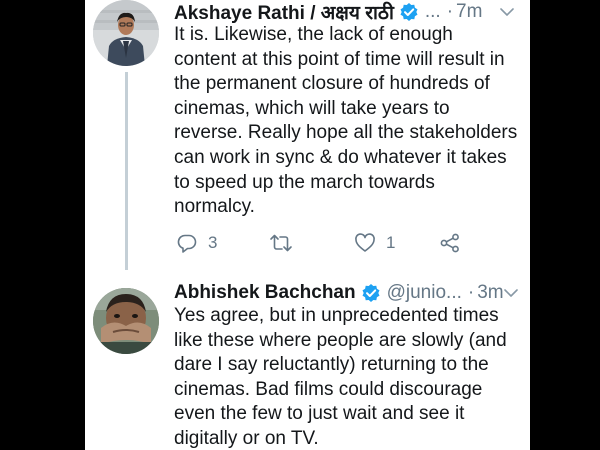 The image size is (600, 450). I want to click on reply-button: 3, so click(196, 243).